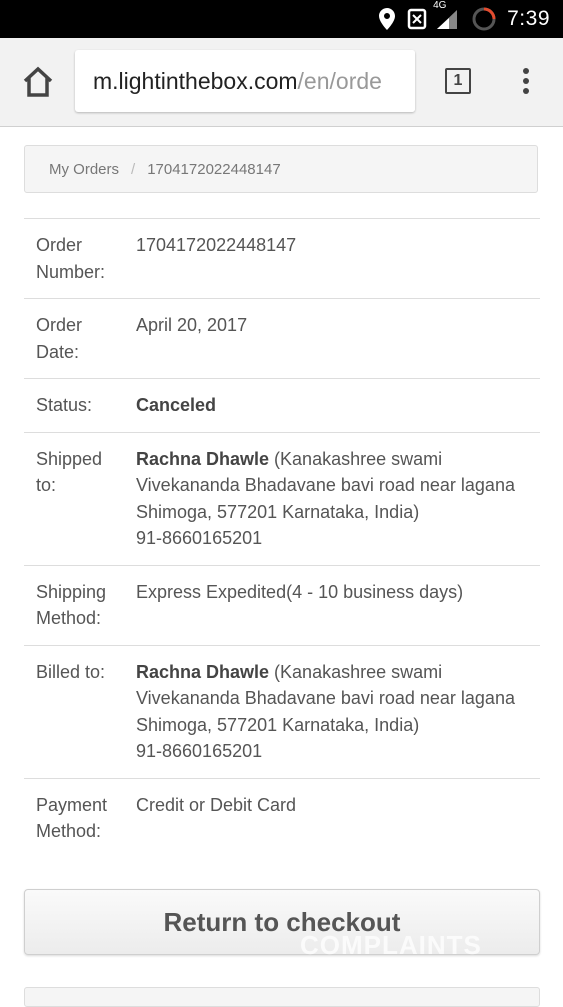 The image size is (563, 1007). Describe the element at coordinates (214, 169) in the screenshot. I see `breadcrumb-order-id: 1704172022448147` at that location.